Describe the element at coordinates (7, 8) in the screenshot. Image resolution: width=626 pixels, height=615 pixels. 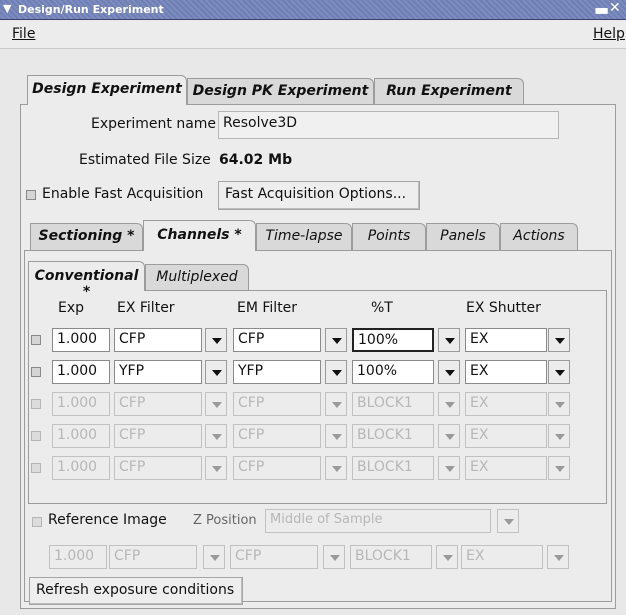
I see `window-menu-icon: ▼` at that location.